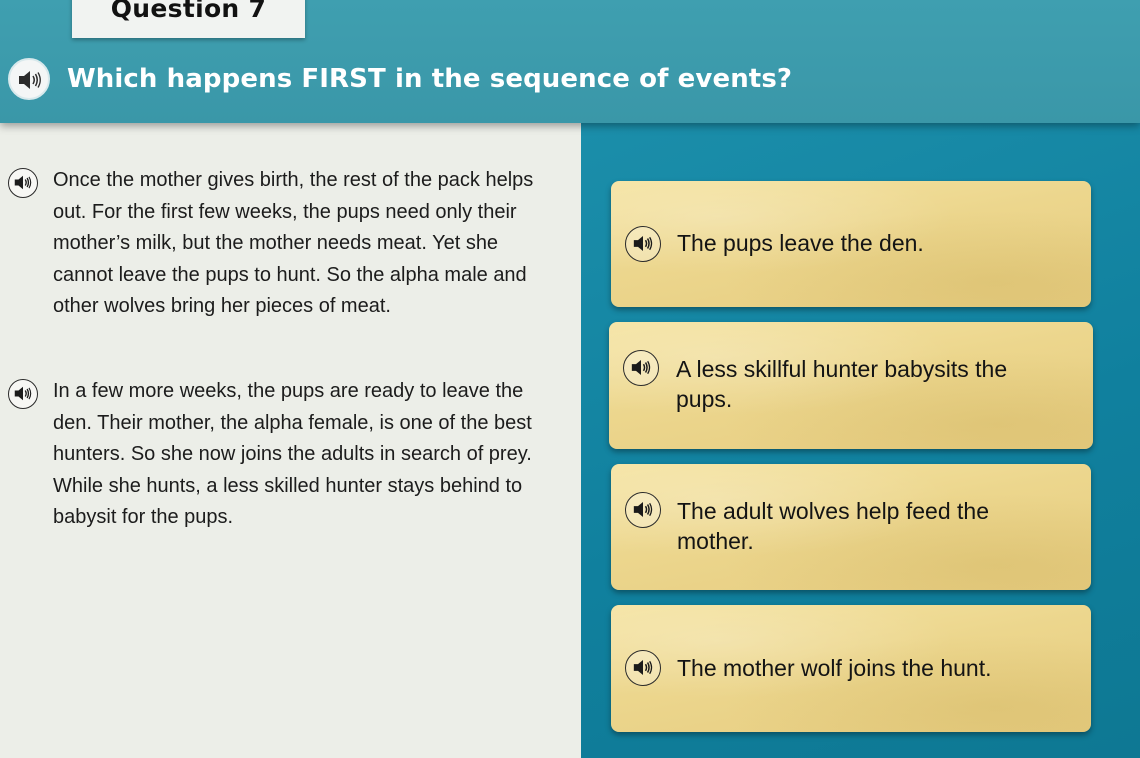 The width and height of the screenshot is (1140, 758). Describe the element at coordinates (834, 668) in the screenshot. I see `answer-text: The mother wolf joins the hunt.` at that location.